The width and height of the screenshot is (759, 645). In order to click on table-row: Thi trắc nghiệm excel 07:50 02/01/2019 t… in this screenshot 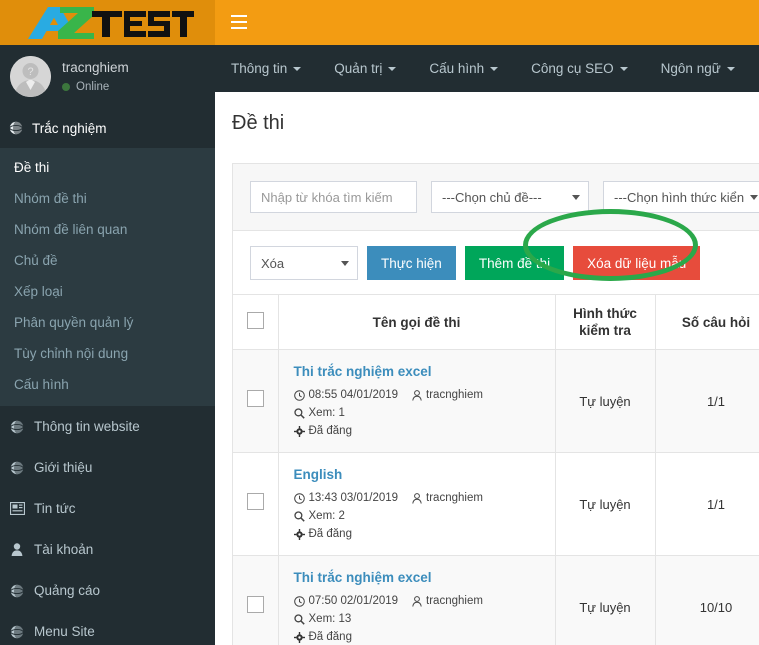, I will do `click(496, 600)`.